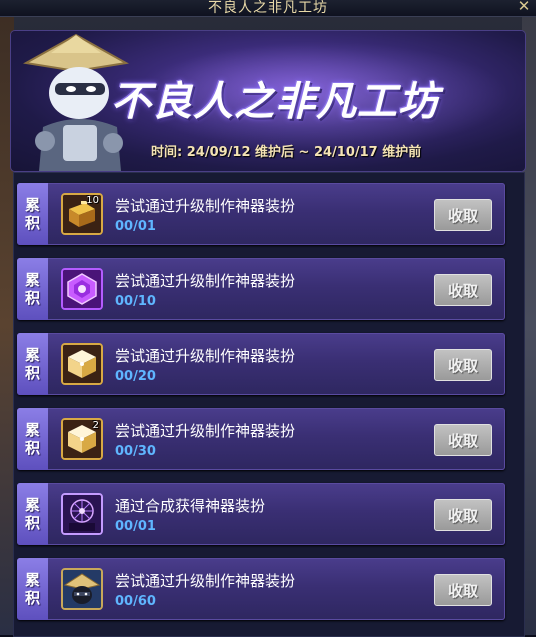 This screenshot has height=637, width=536. Describe the element at coordinates (82, 364) in the screenshot. I see `gold-cube-icon` at that location.